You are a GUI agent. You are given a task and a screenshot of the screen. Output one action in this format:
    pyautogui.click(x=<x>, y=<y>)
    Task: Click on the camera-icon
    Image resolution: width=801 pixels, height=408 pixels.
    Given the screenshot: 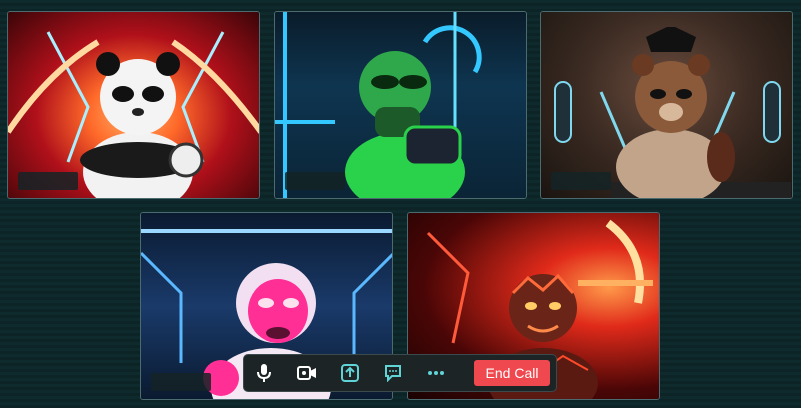 What is the action you would take?
    pyautogui.click(x=306, y=373)
    